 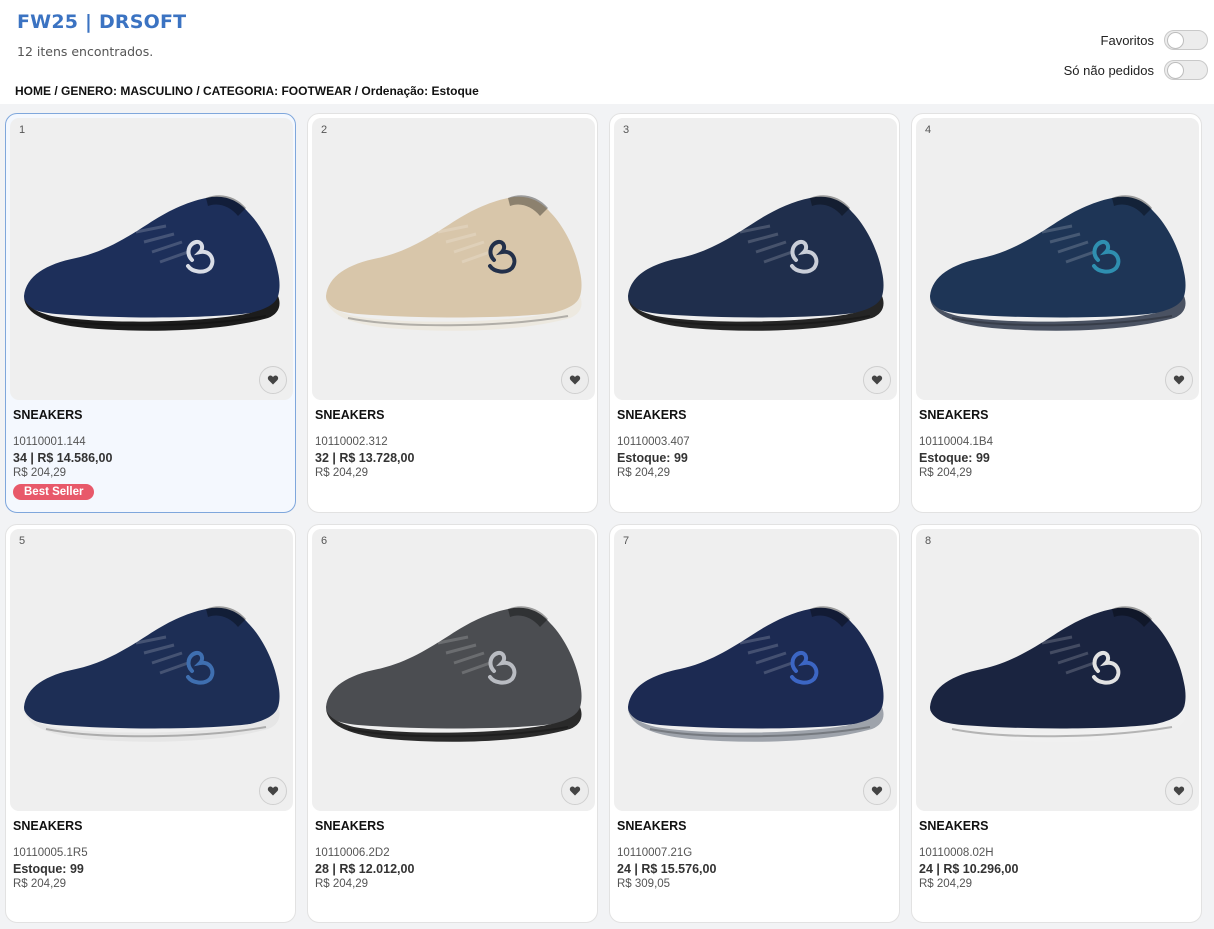 I want to click on product-image: 5, so click(x=151, y=670).